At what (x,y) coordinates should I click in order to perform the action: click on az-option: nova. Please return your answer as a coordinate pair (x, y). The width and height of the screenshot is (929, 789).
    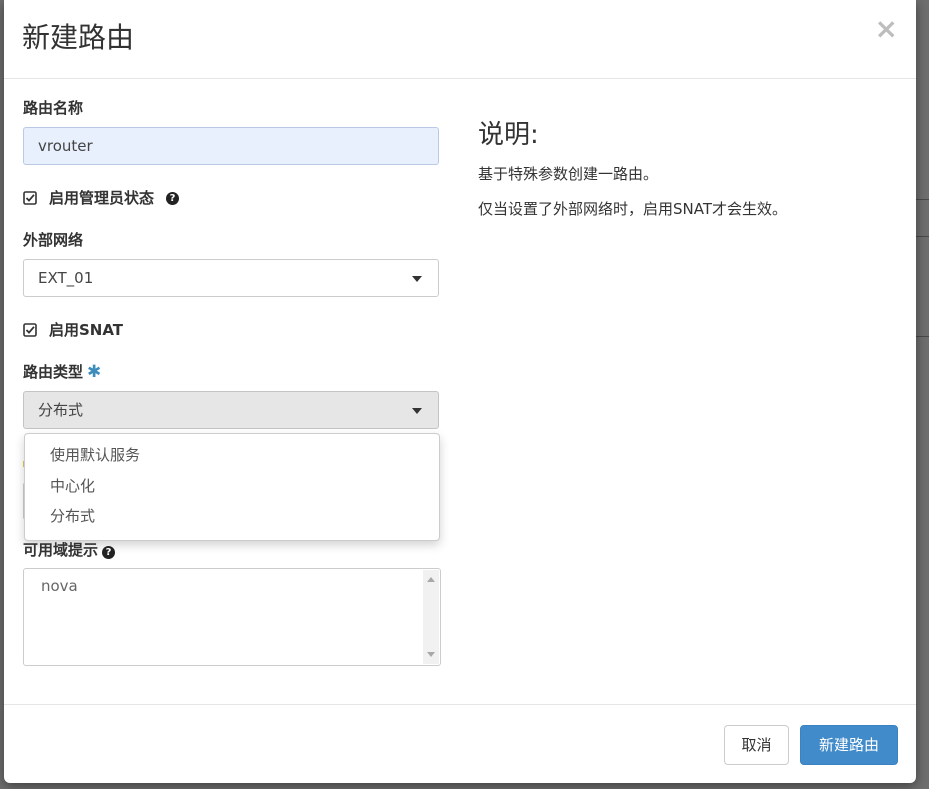
    Looking at the image, I should click on (59, 586).